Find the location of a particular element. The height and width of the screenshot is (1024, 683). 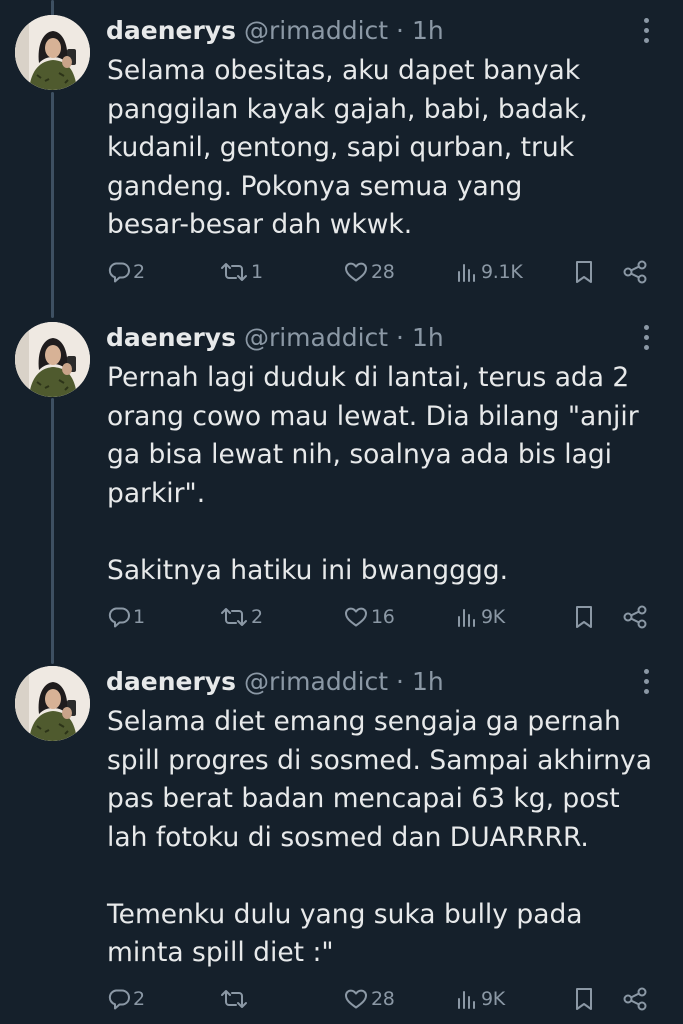

views-count: 9.1K is located at coordinates (502, 272).